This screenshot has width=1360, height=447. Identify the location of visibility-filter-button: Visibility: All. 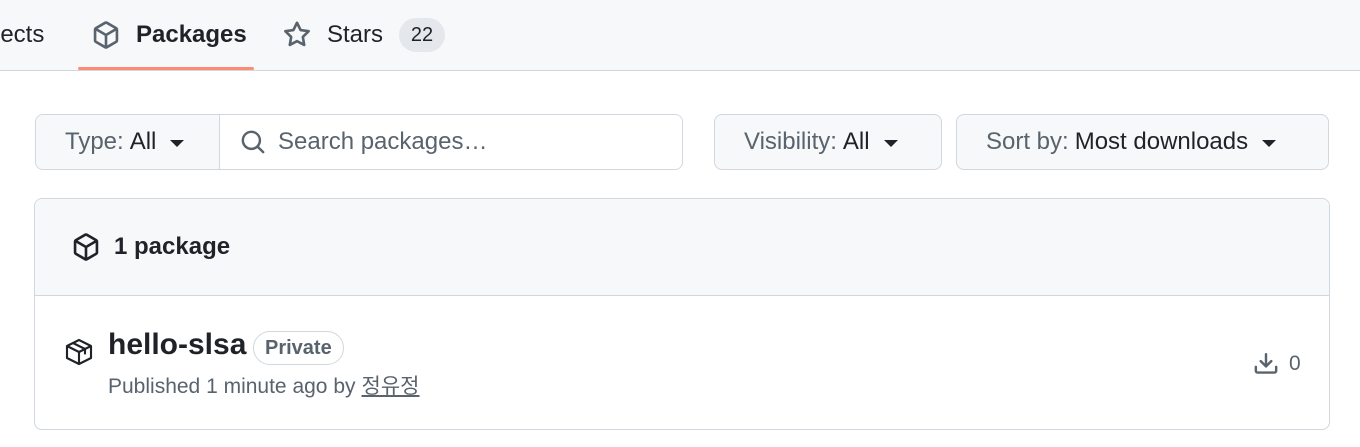
(828, 142).